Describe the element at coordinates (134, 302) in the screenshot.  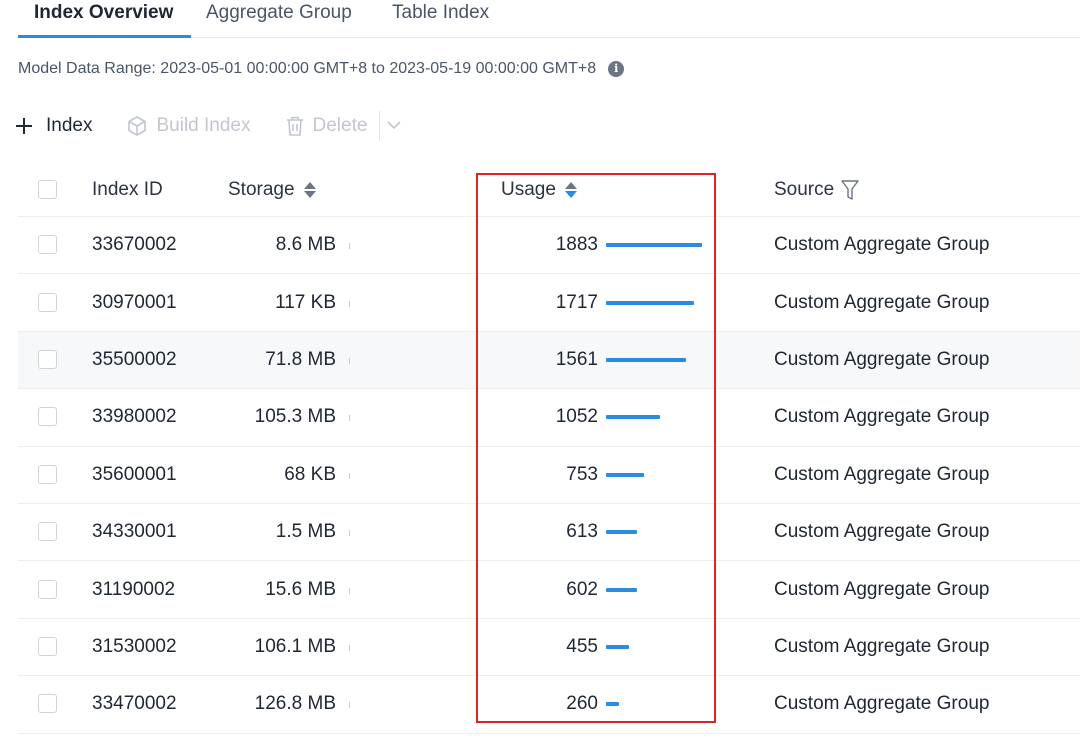
I see `index-id-cell: 30970001` at that location.